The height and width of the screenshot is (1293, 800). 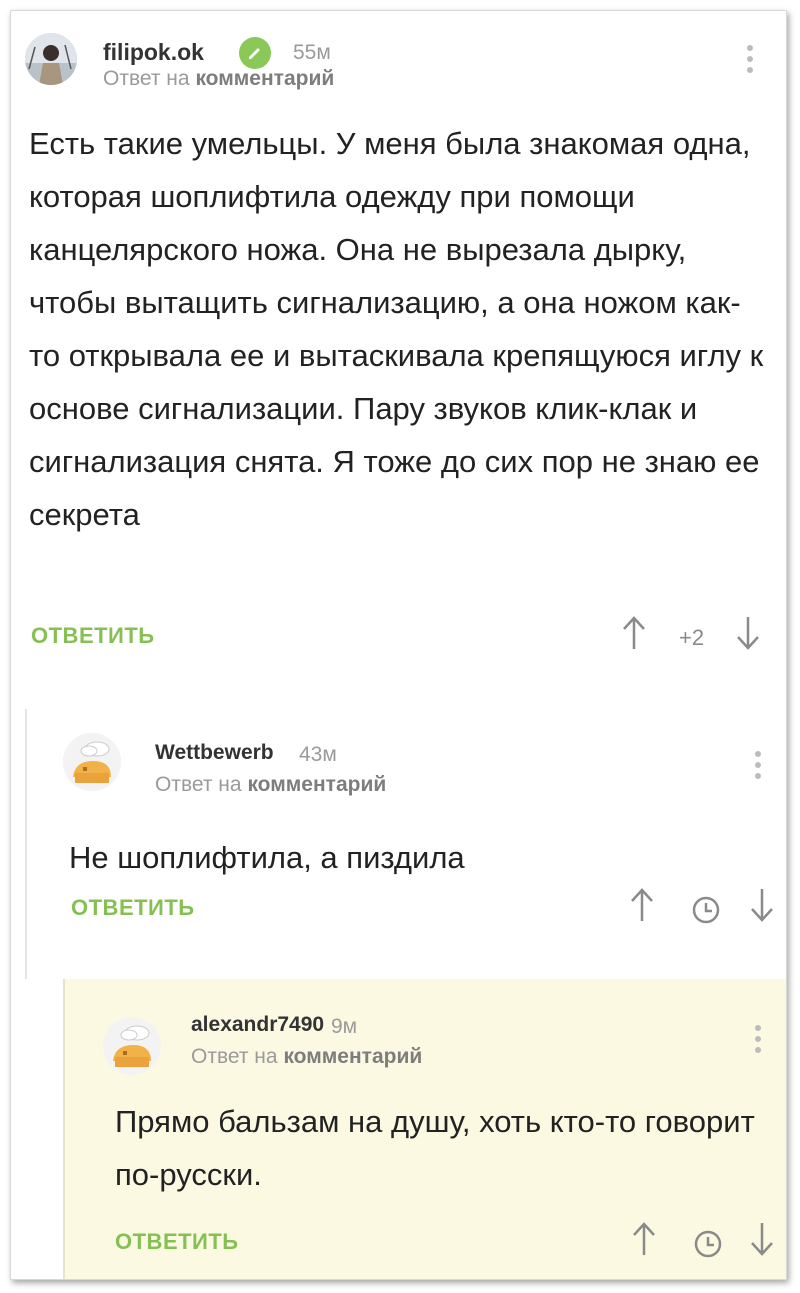 I want to click on comment-time: 9м, so click(x=344, y=1027).